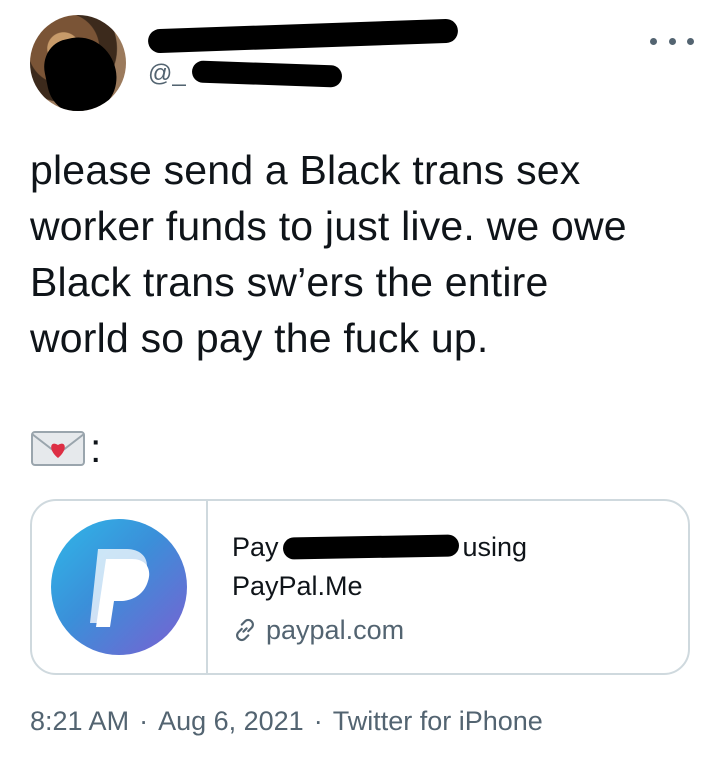 Image resolution: width=720 pixels, height=759 pixels. I want to click on more-options-icon, so click(672, 41).